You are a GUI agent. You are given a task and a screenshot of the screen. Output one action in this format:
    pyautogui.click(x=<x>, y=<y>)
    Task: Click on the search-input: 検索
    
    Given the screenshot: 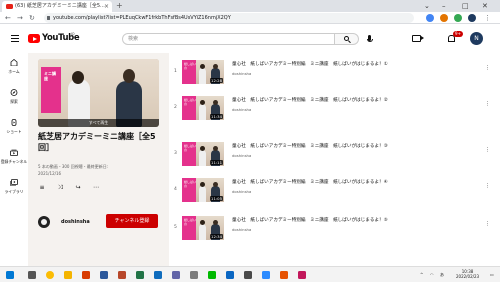 What is the action you would take?
    pyautogui.click(x=228, y=39)
    